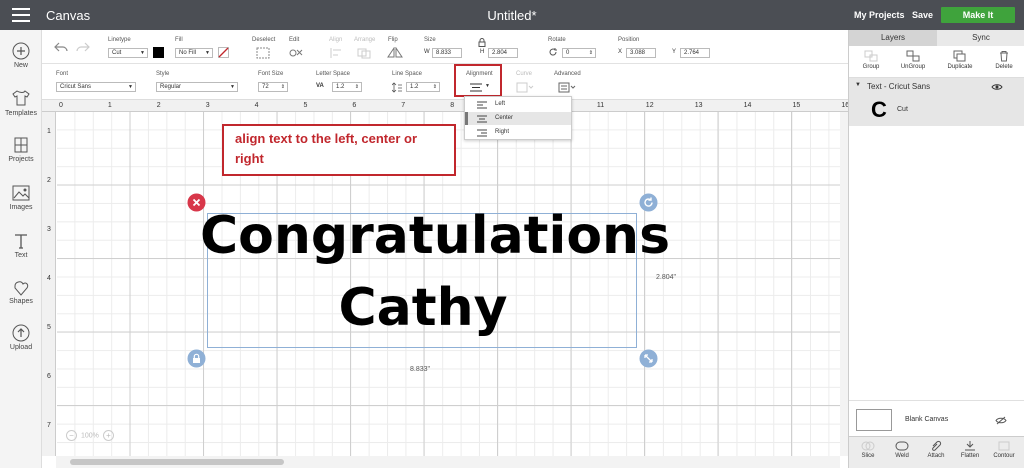 This screenshot has width=1024, height=468. I want to click on redo-icon, so click(83, 47).